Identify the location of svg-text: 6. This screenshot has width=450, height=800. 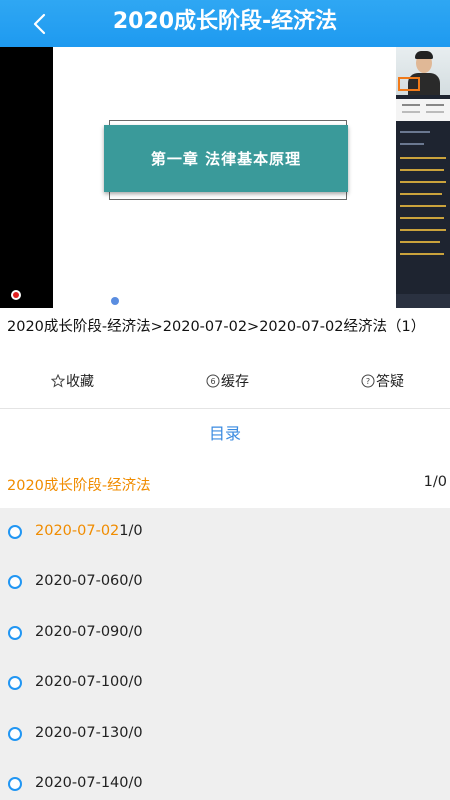
(212, 381).